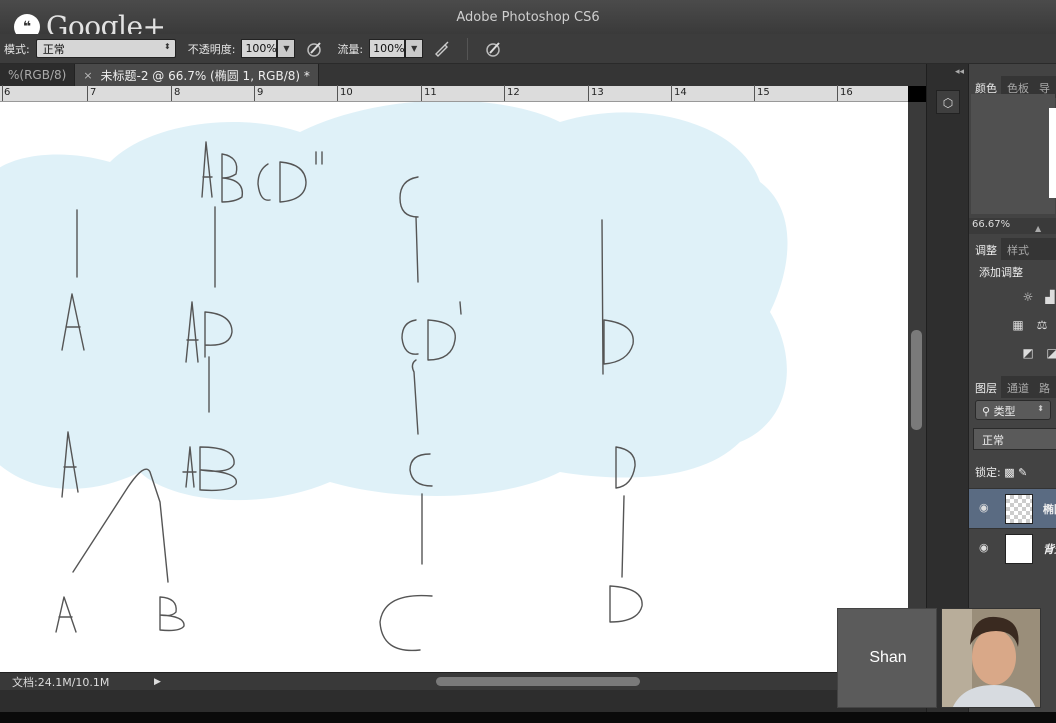 Image resolution: width=1056 pixels, height=723 pixels. What do you see at coordinates (157, 682) in the screenshot?
I see `status-menu-arrow-icon: ▶` at bounding box center [157, 682].